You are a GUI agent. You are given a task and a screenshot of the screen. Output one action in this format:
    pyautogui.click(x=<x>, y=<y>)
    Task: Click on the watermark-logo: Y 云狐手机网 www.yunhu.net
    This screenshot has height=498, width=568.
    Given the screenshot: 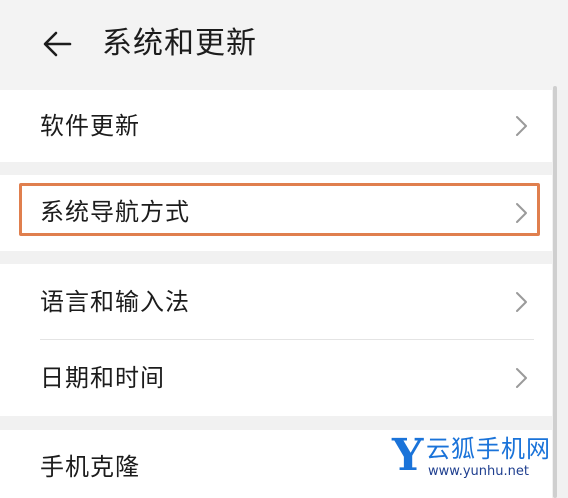 What is the action you would take?
    pyautogui.click(x=477, y=460)
    